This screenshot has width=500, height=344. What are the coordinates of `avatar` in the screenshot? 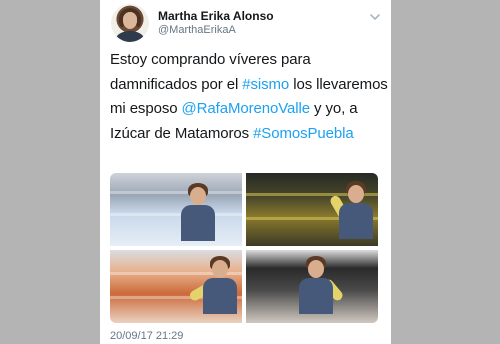 It's located at (130, 23).